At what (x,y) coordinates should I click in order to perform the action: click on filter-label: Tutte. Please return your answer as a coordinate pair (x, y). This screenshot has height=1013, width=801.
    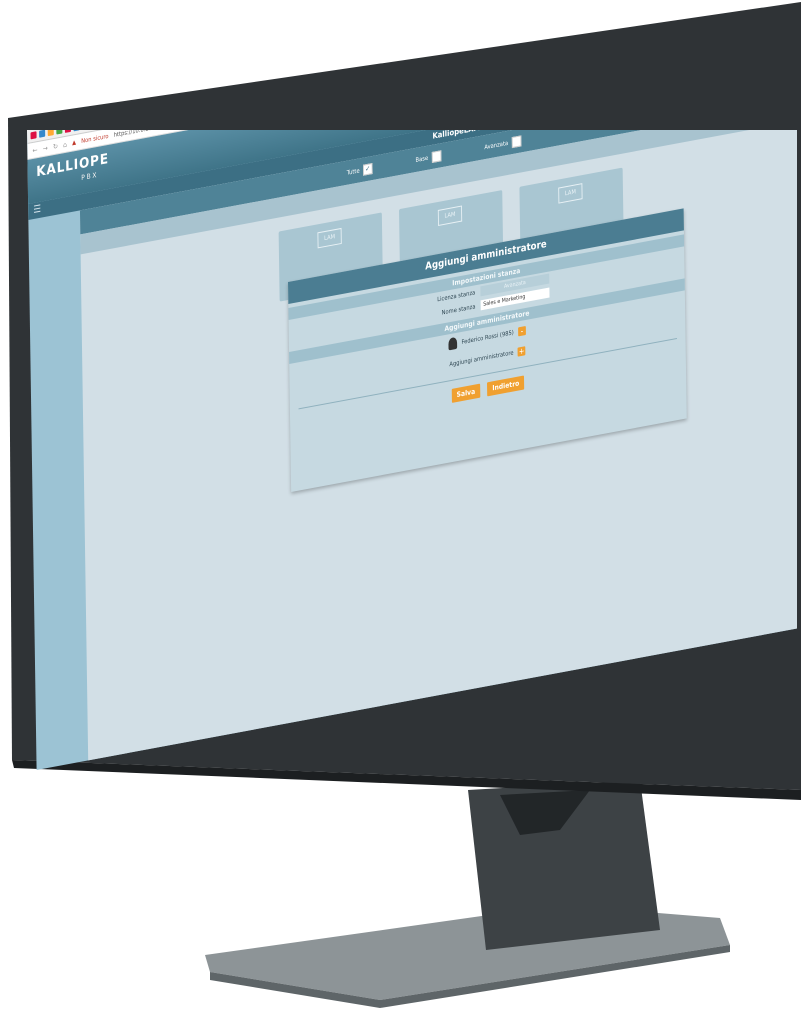
    Looking at the image, I should click on (353, 172).